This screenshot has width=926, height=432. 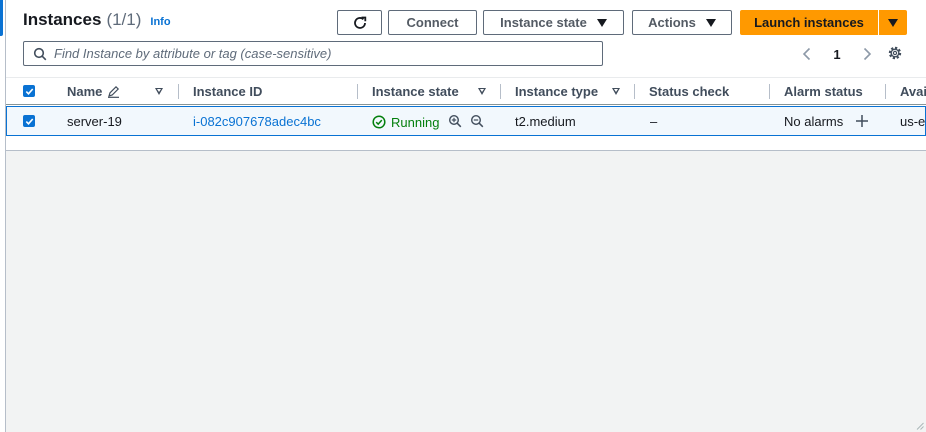 I want to click on connect-label: Connect, so click(x=432, y=22).